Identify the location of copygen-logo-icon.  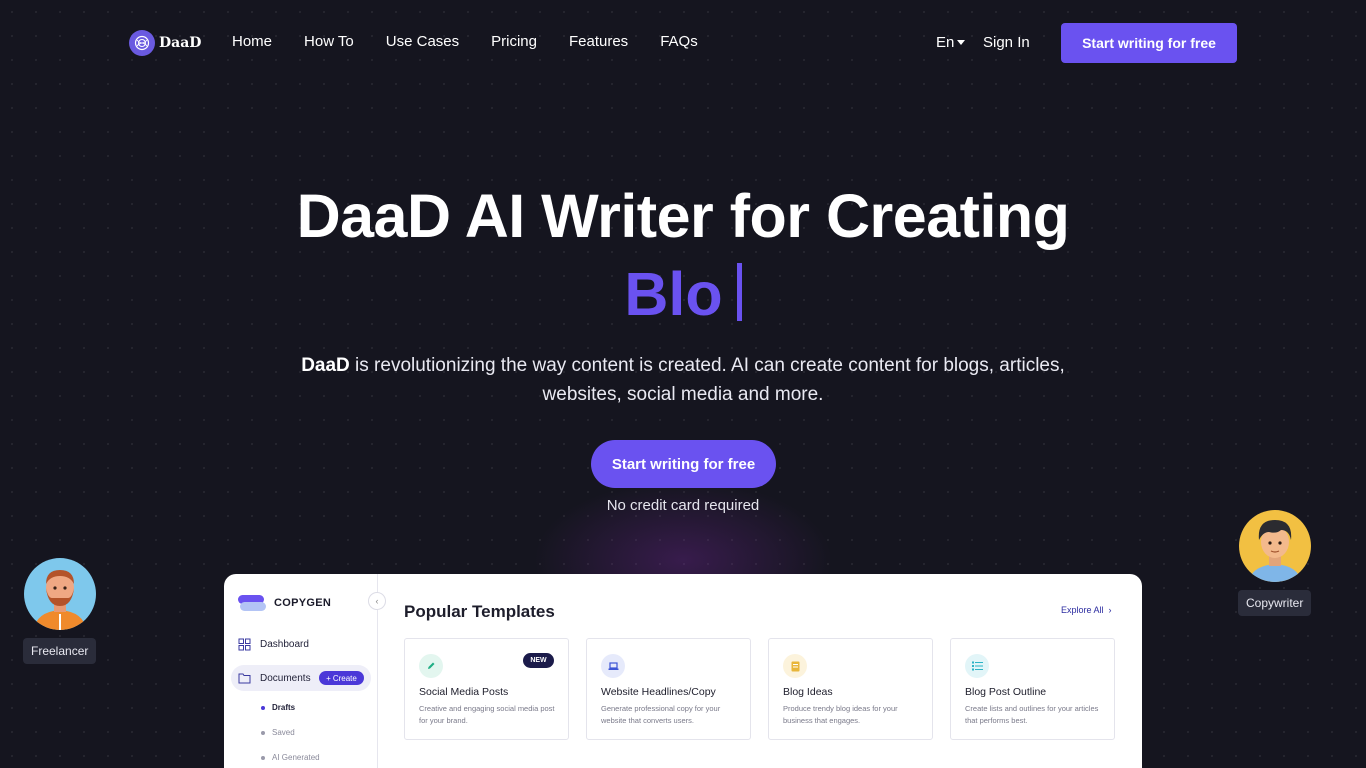
(252, 603).